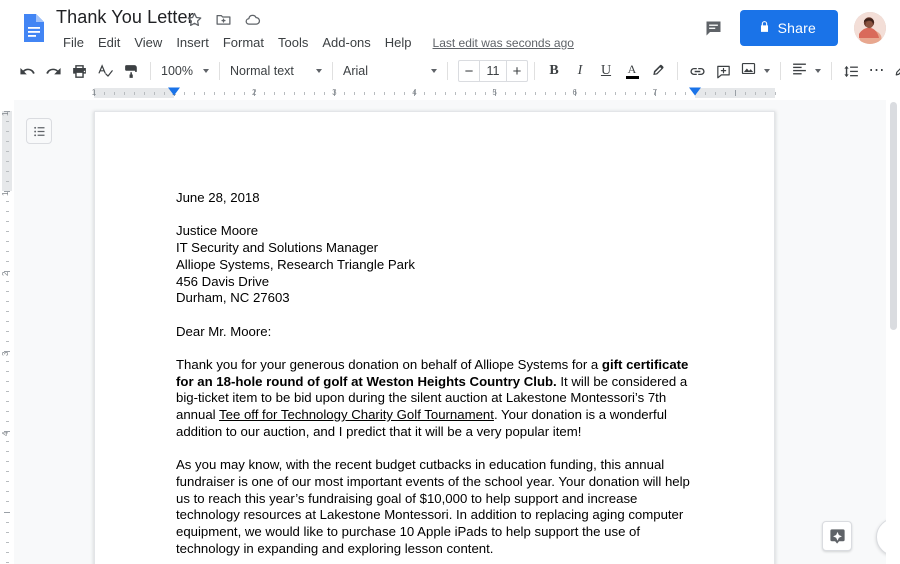  I want to click on document-outline-icon, so click(39, 131).